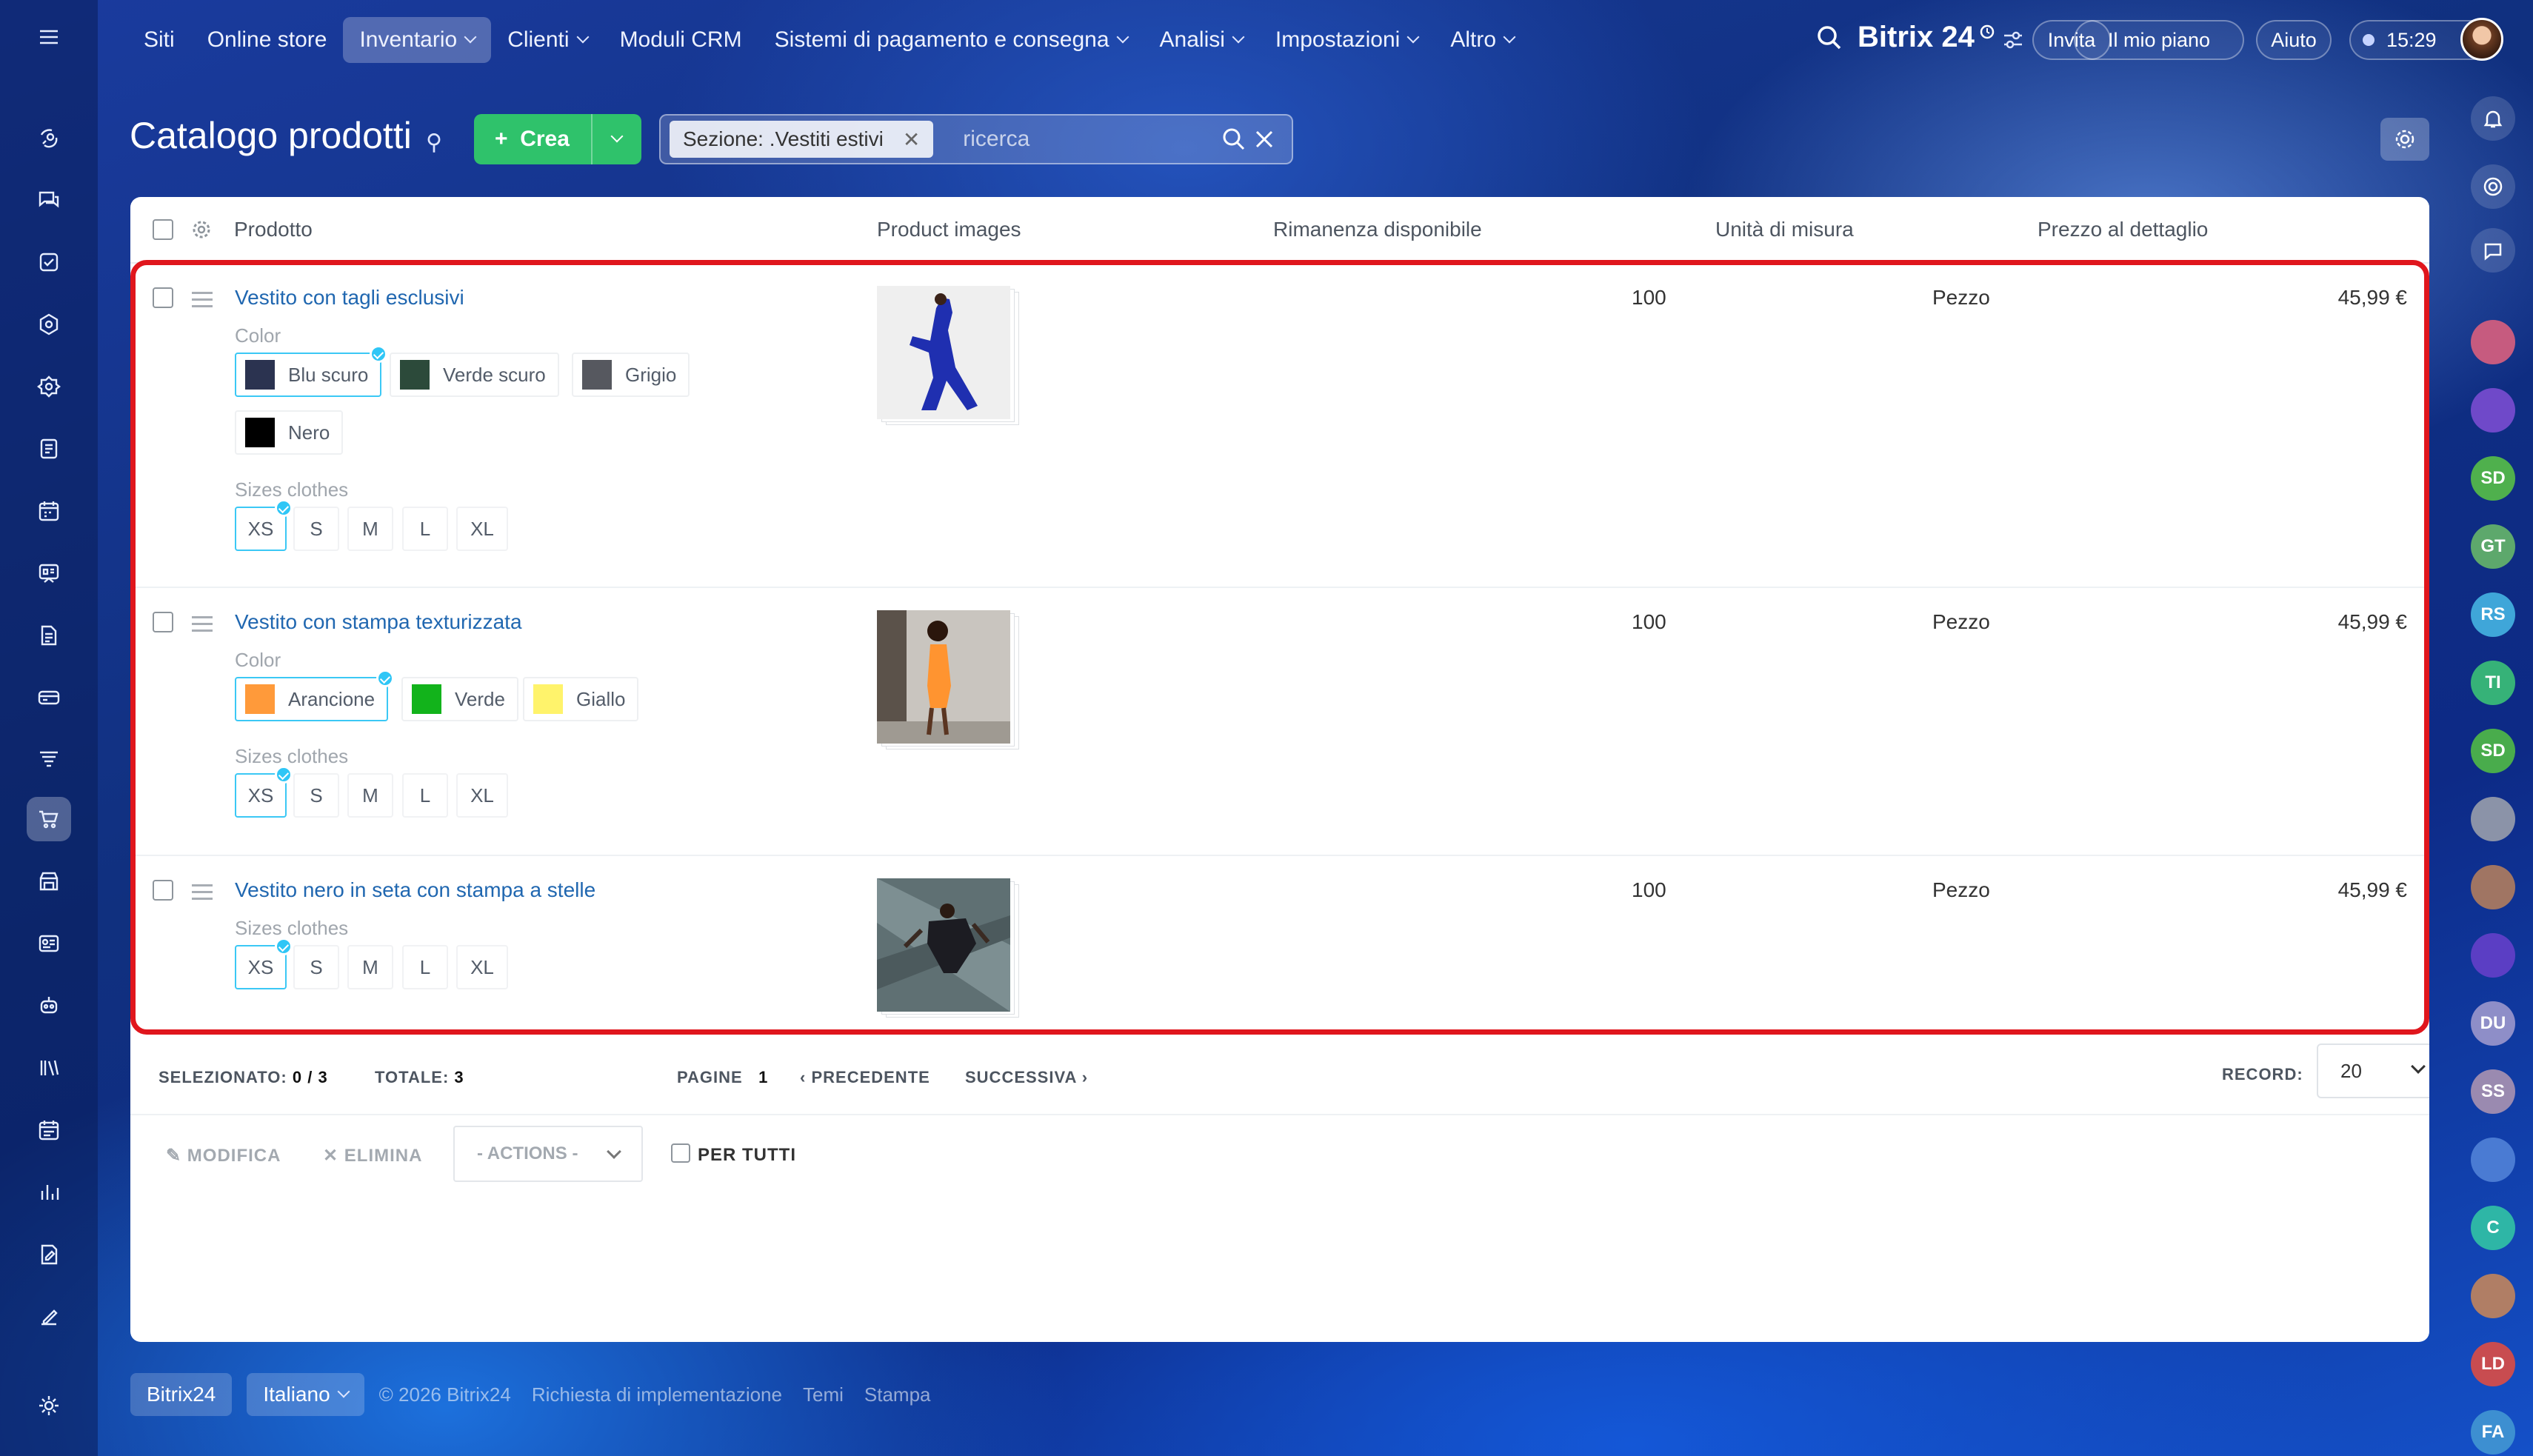  Describe the element at coordinates (201, 229) in the screenshot. I see `column-settings-gear-icon` at that location.